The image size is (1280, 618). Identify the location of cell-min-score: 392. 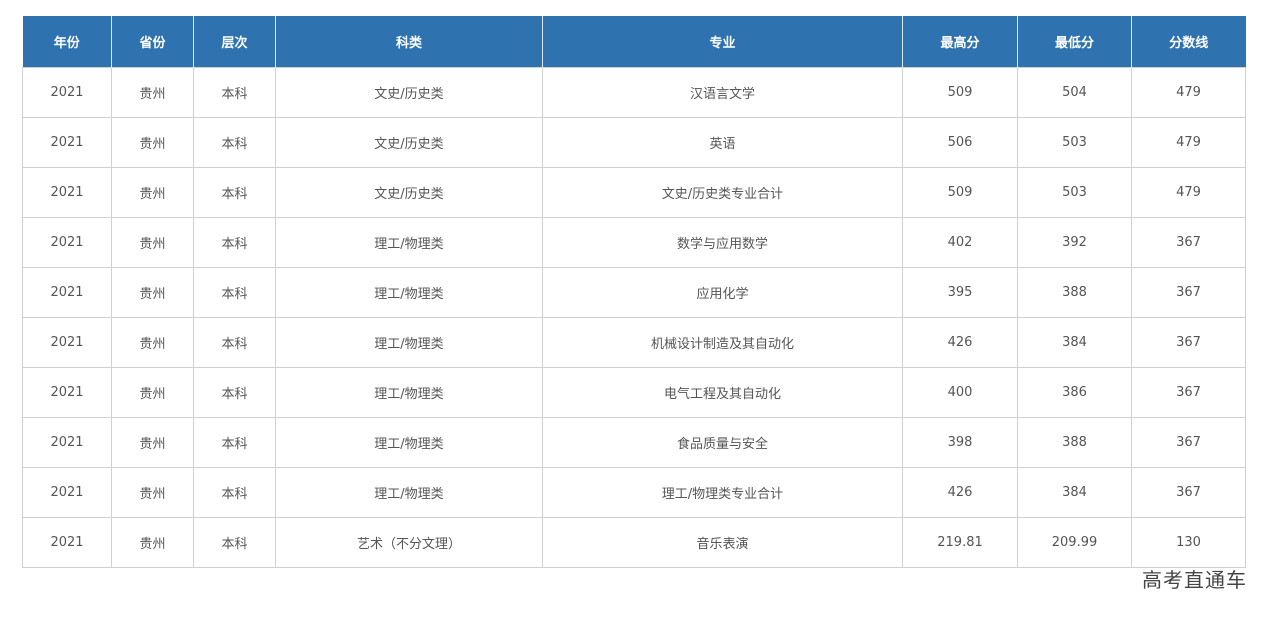
(1074, 242).